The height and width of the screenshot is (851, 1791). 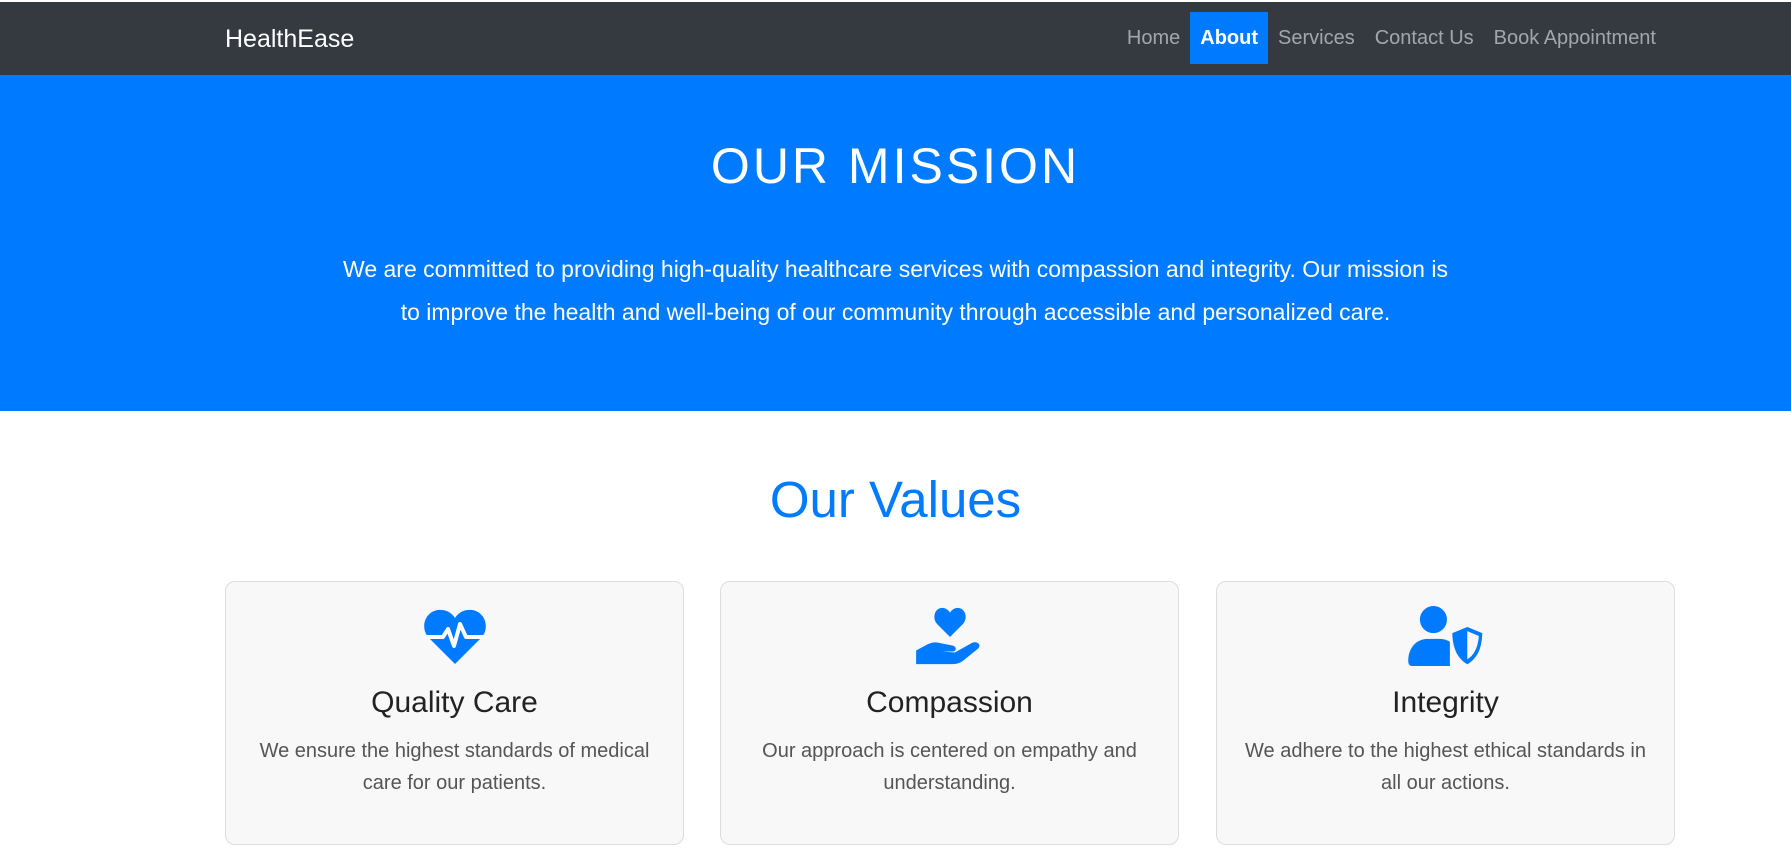 What do you see at coordinates (949, 702) in the screenshot?
I see `value-title: Compassion` at bounding box center [949, 702].